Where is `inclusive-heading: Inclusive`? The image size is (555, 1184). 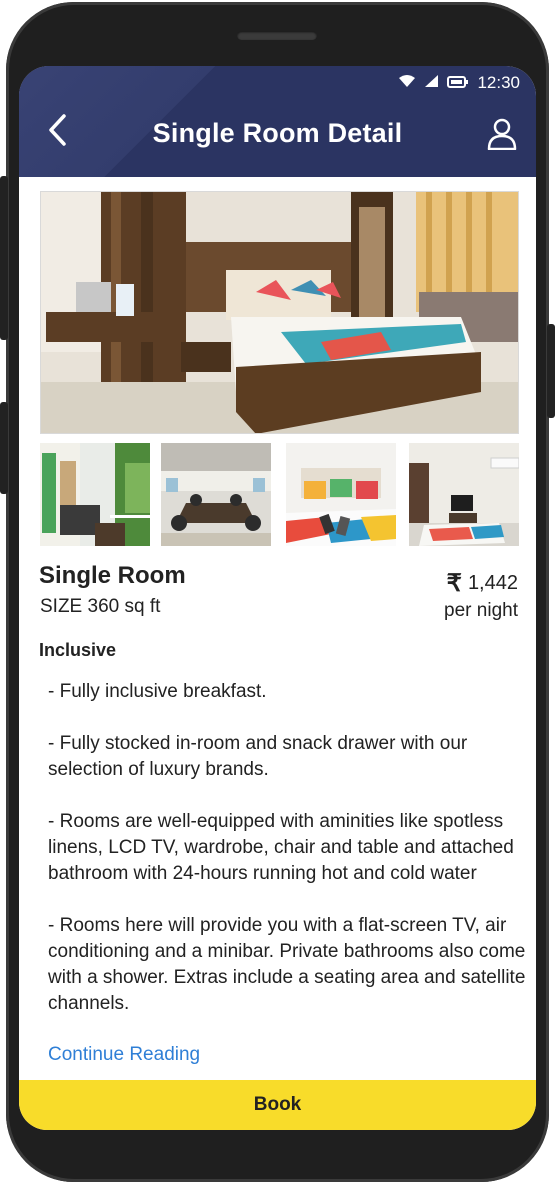 inclusive-heading: Inclusive is located at coordinates (78, 650).